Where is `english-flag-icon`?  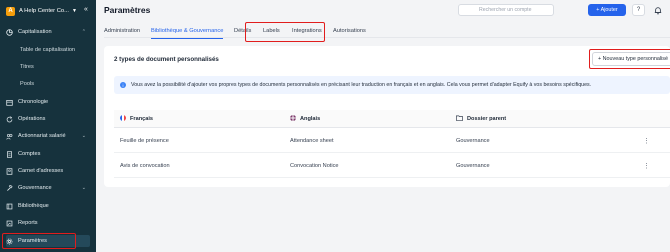
english-flag-icon is located at coordinates (293, 119).